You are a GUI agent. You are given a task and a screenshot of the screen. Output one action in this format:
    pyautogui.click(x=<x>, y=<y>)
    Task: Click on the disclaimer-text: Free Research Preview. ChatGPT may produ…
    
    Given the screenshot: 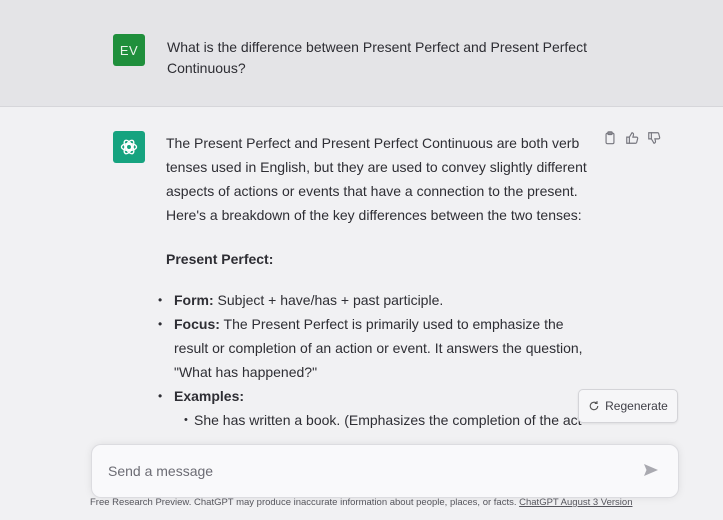 What is the action you would take?
    pyautogui.click(x=305, y=502)
    